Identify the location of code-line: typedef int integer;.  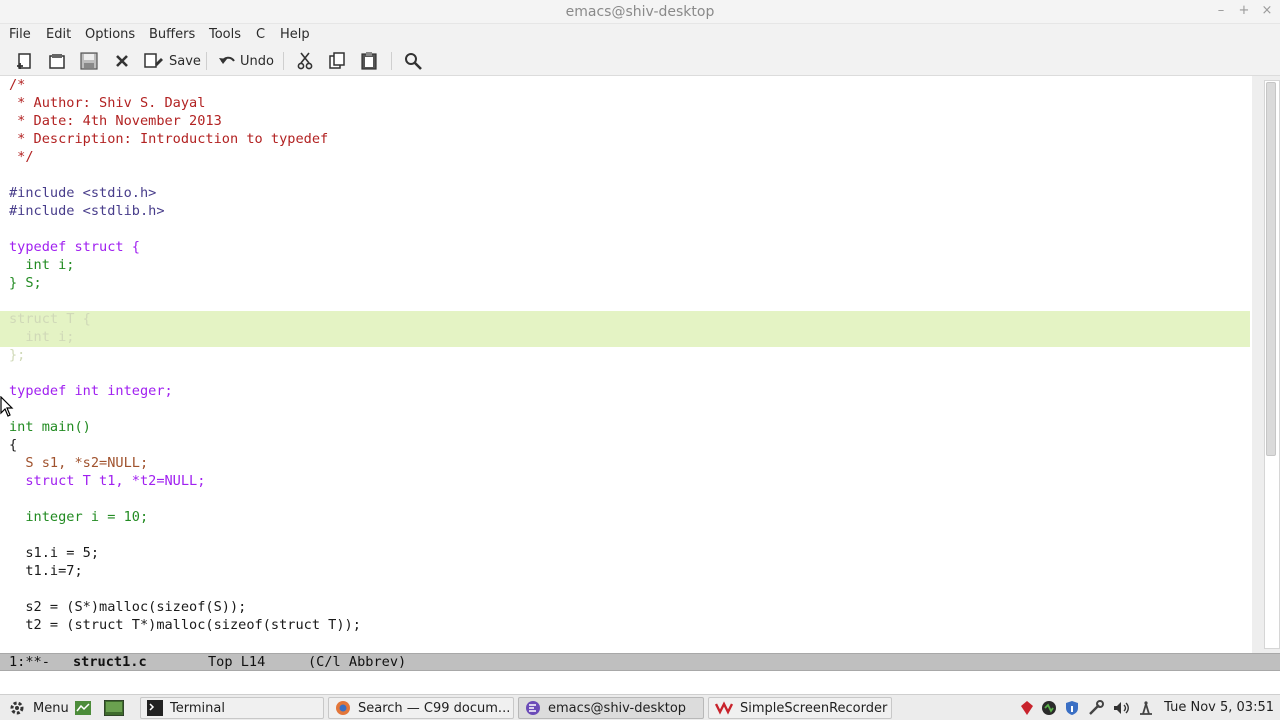
(91, 391).